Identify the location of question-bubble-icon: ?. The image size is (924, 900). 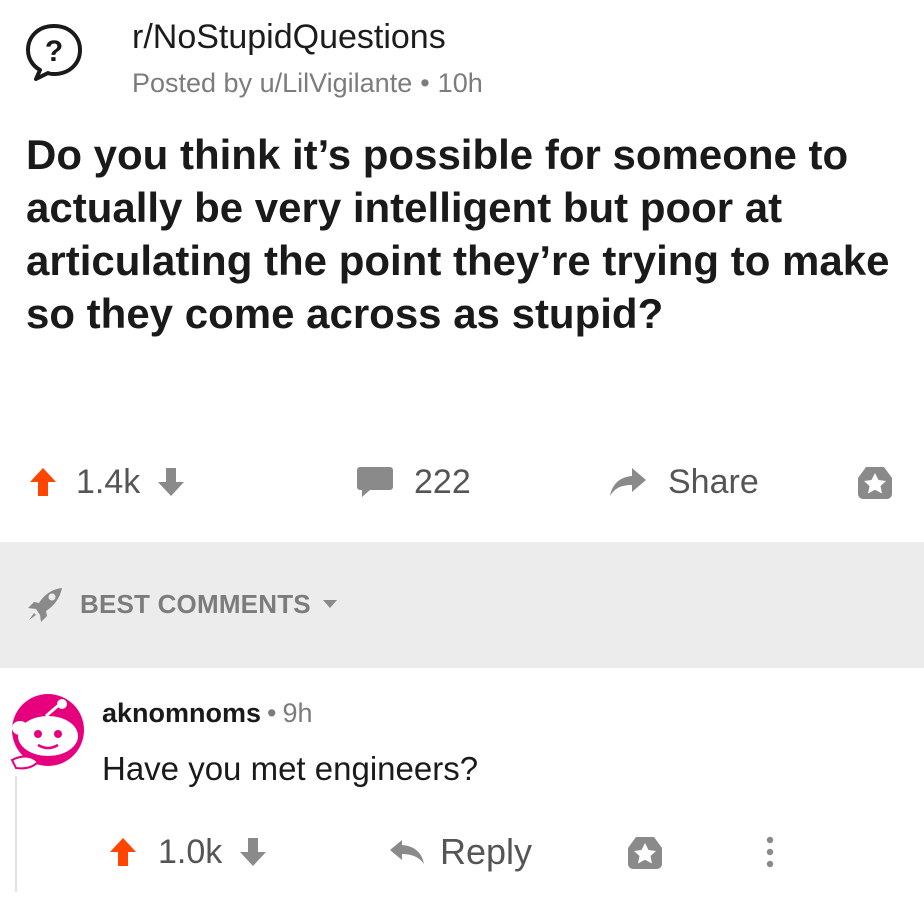
(54, 52).